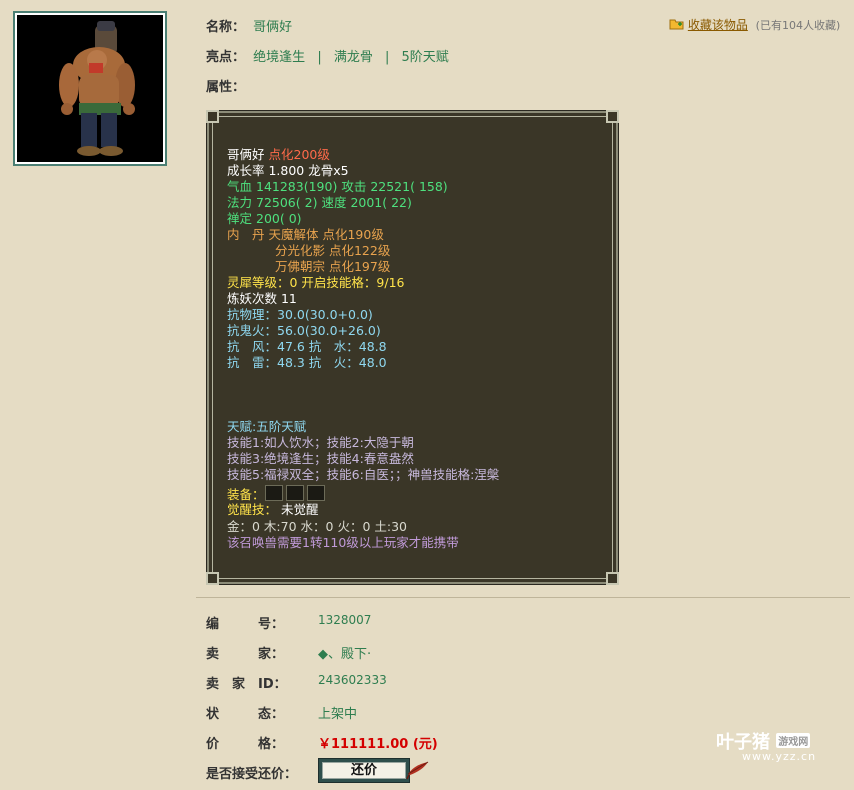  Describe the element at coordinates (676, 24) in the screenshot. I see `favorite-folder-icon` at that location.